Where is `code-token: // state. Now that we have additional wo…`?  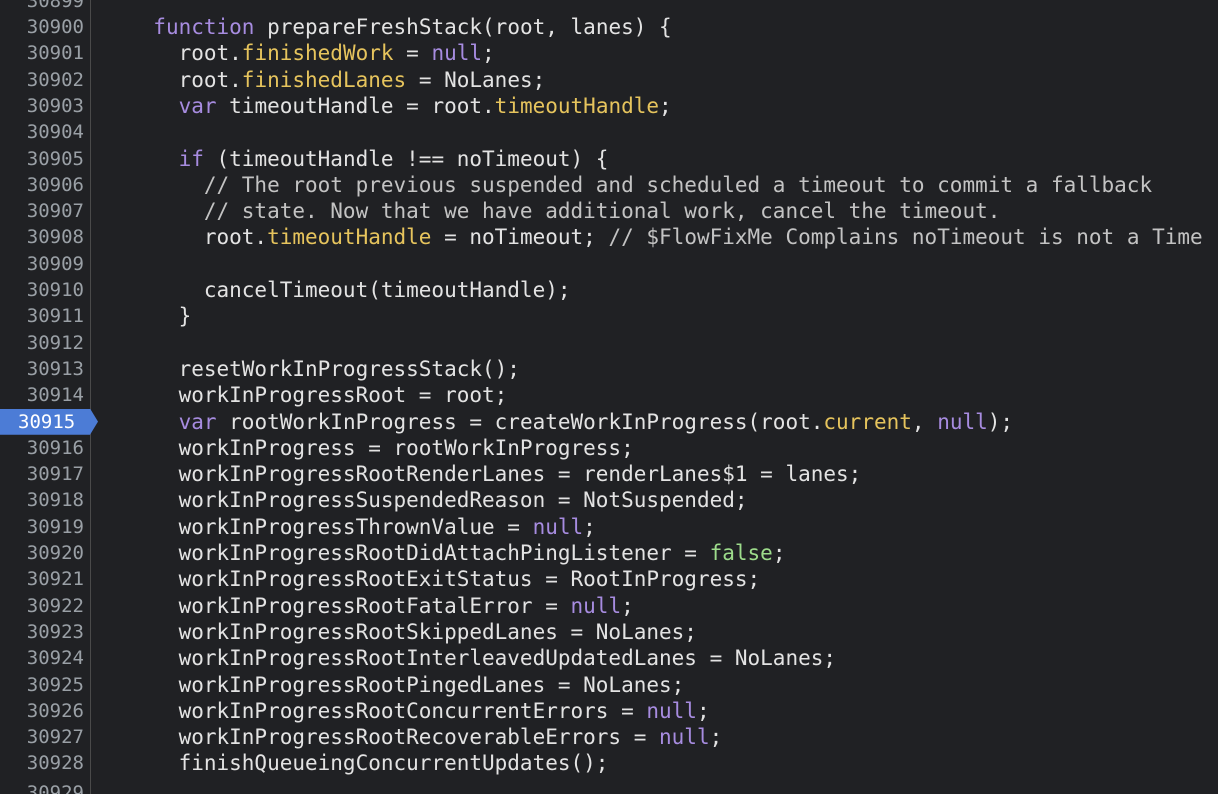 code-token: // state. Now that we have additional wo… is located at coordinates (564, 211).